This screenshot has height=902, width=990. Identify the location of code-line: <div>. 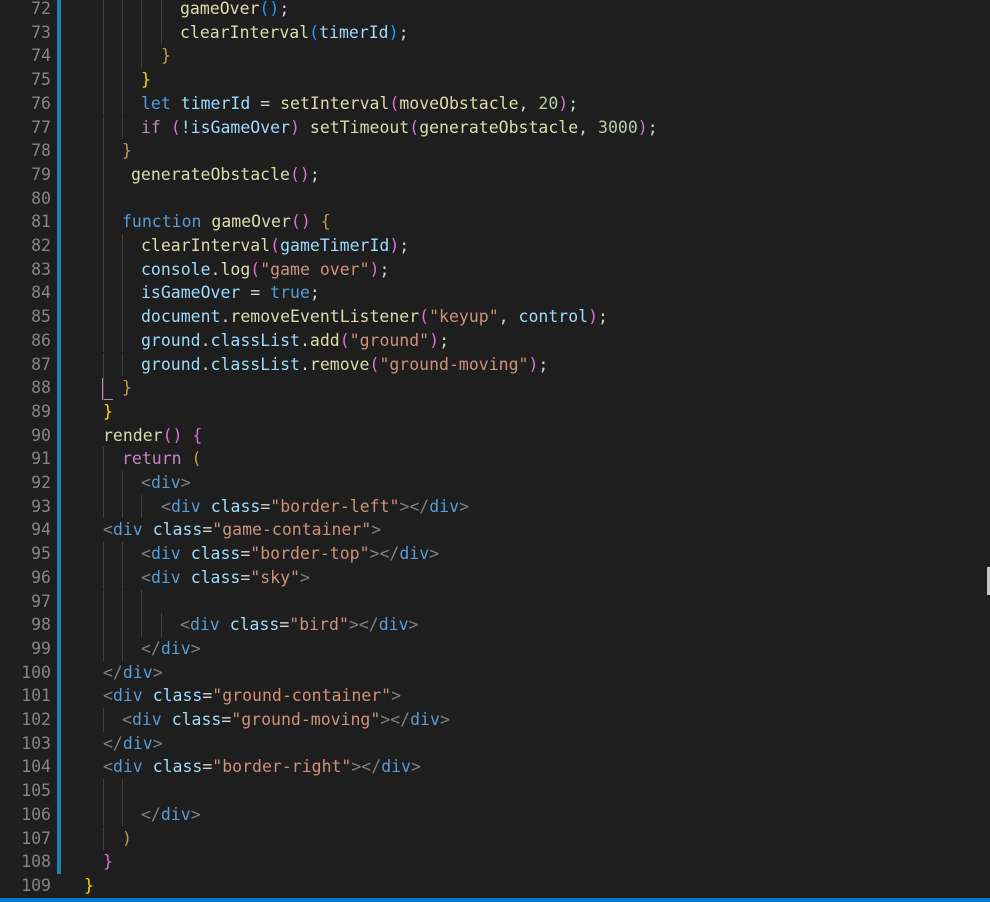
(495, 483).